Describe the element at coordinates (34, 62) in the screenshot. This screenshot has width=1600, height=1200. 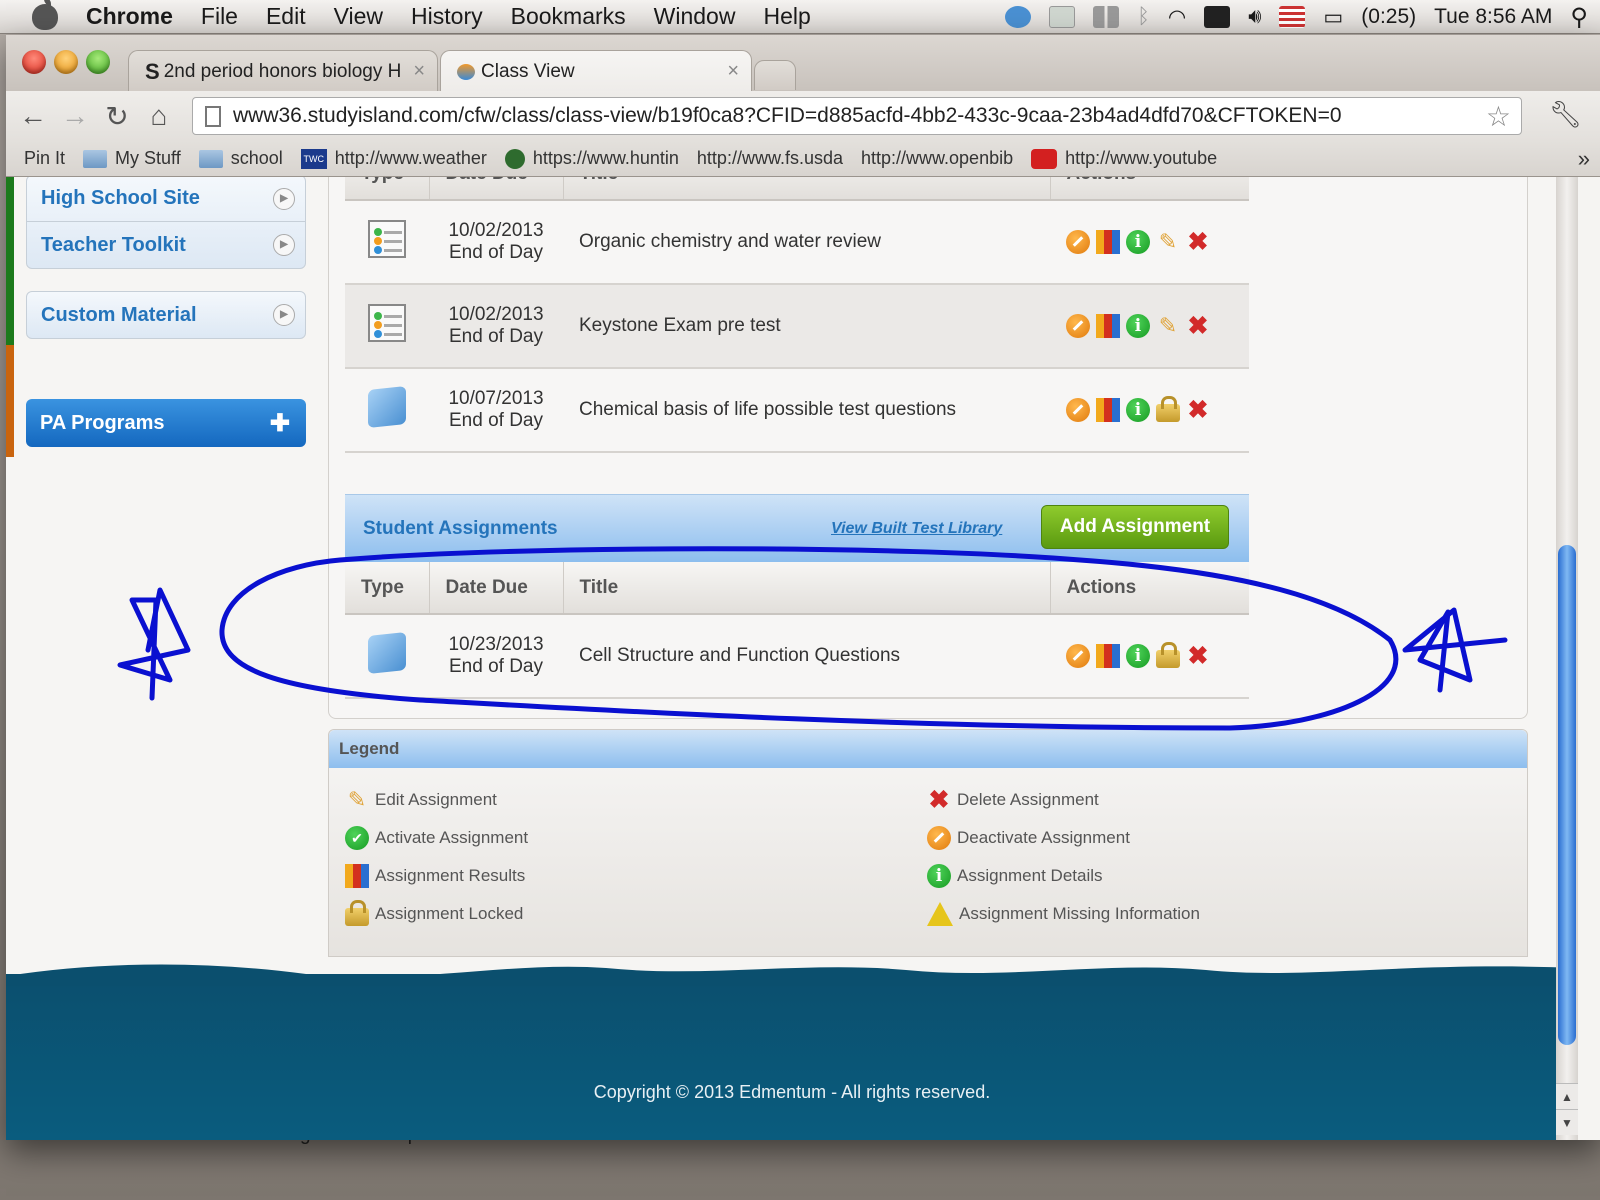
I see `close-window-button` at that location.